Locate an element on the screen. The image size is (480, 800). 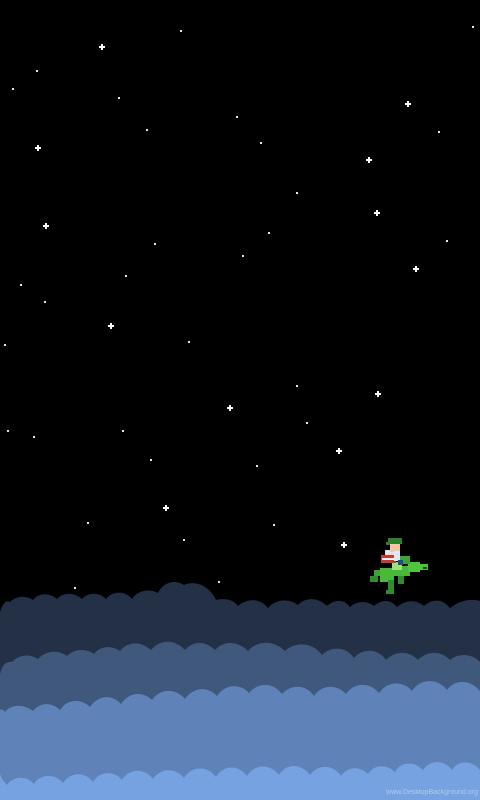
watermark-text: www.DesktopBackground.org is located at coordinates (432, 792).